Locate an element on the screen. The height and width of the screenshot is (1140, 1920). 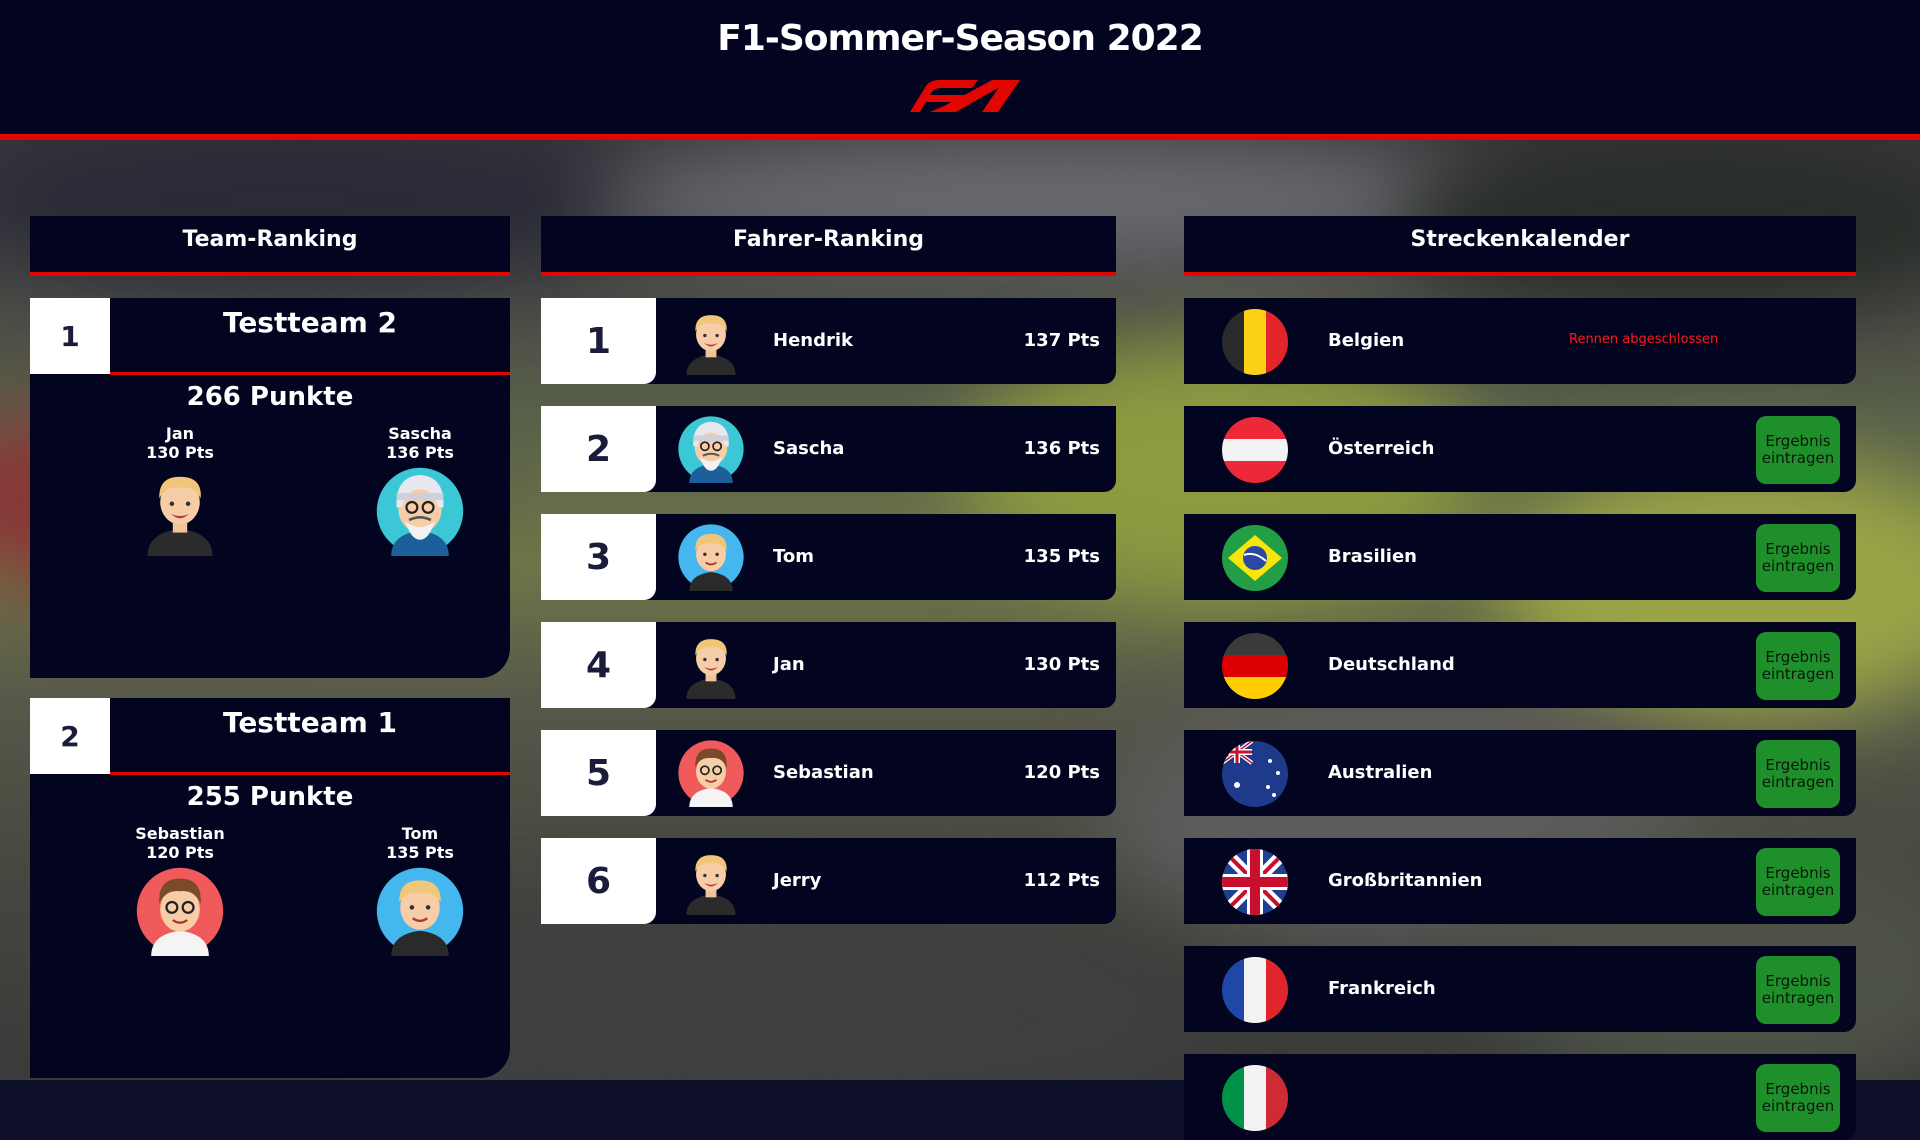
driver-name: Hendrik is located at coordinates (813, 340).